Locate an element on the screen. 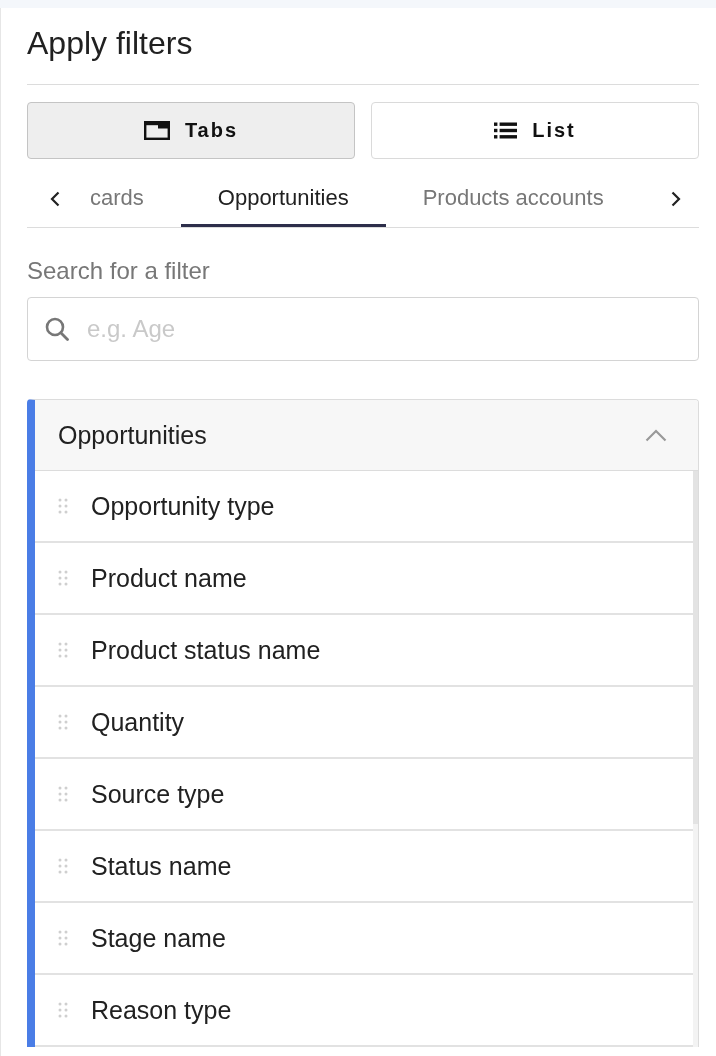  chevron-left-icon is located at coordinates (55, 199).